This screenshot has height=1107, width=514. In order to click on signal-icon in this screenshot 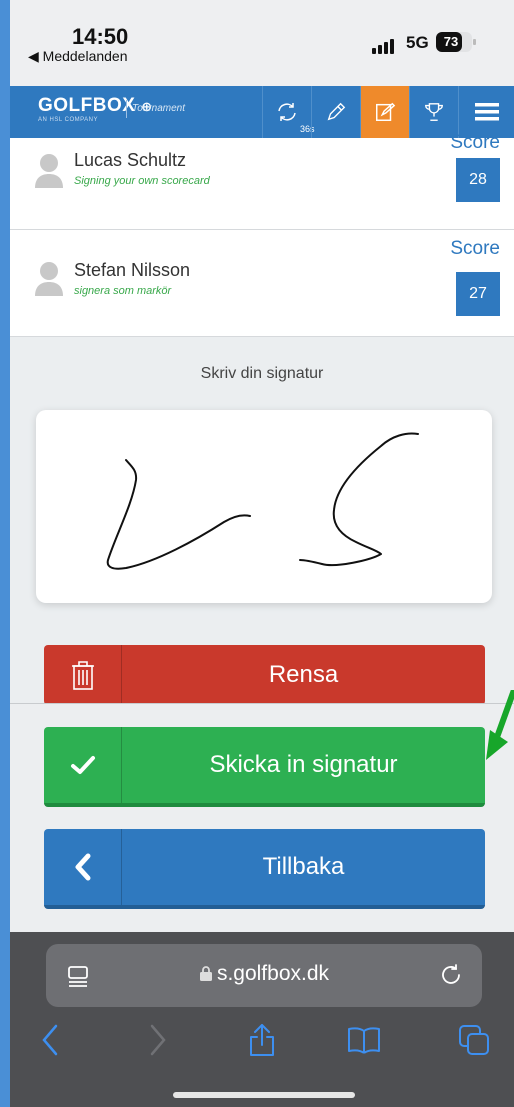, I will do `click(384, 45)`.